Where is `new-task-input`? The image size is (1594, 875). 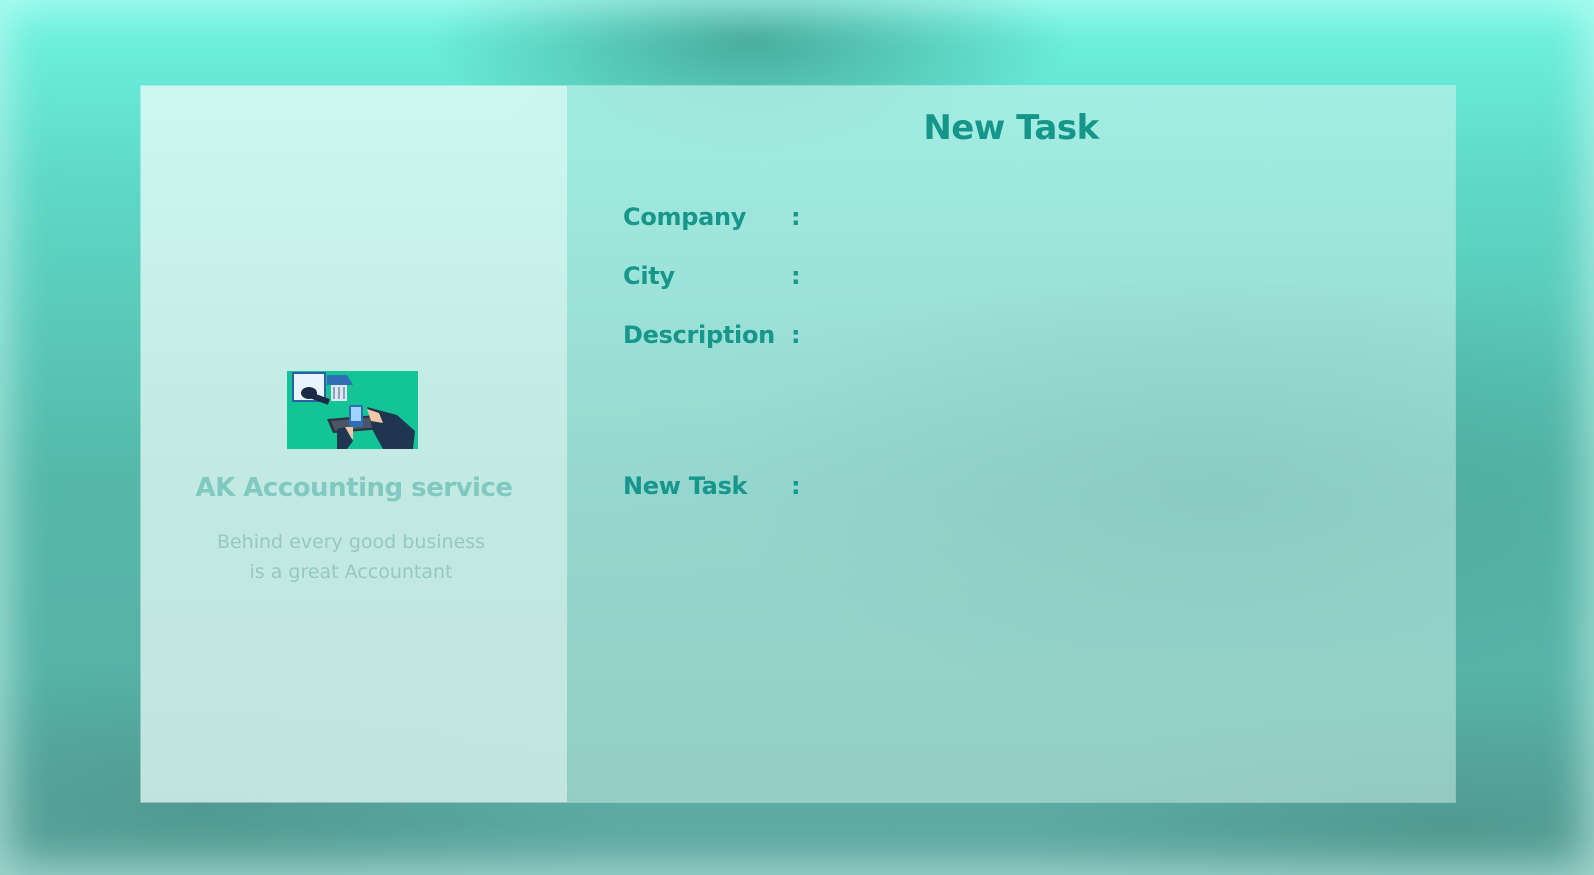 new-task-input is located at coordinates (1093, 486).